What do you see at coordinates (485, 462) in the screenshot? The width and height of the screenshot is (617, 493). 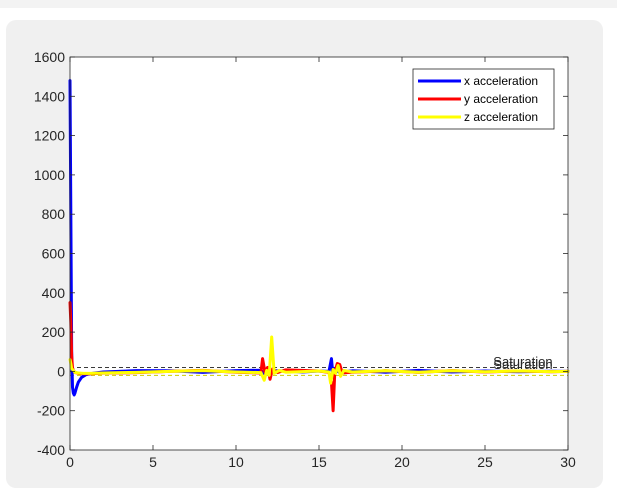 I see `x-tick-label: 25` at bounding box center [485, 462].